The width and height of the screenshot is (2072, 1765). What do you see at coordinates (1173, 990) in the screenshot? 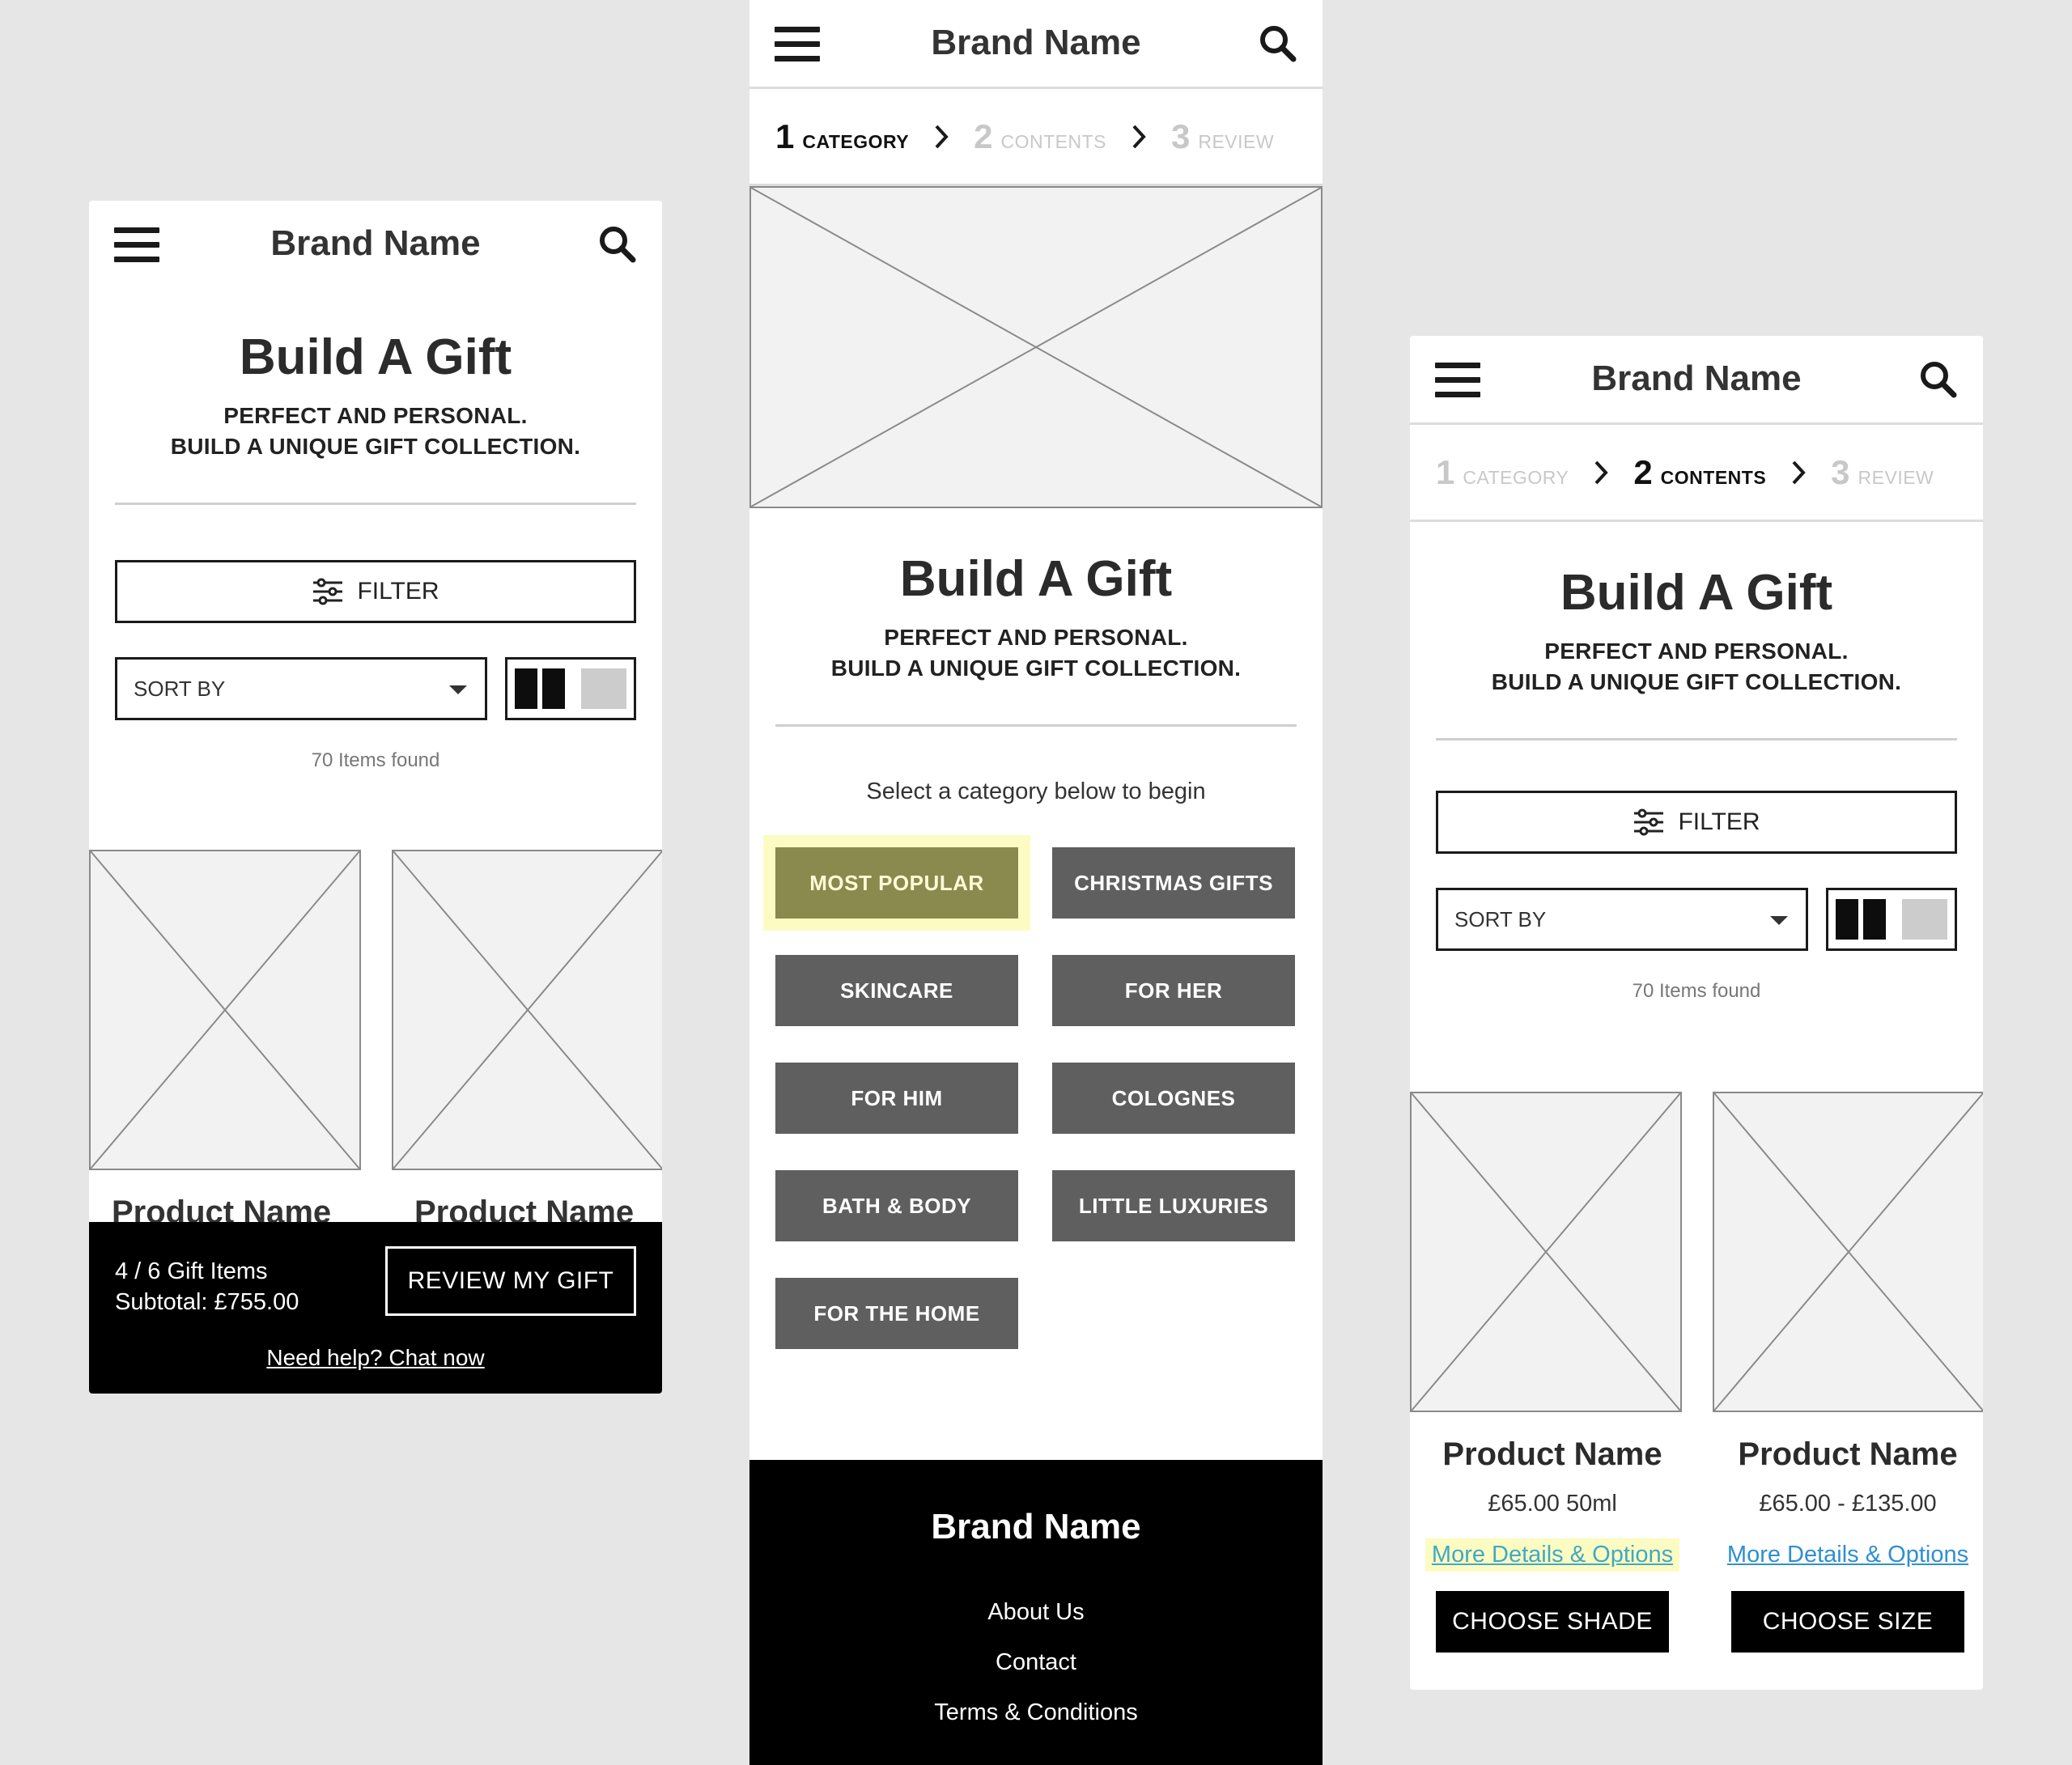
I see `category-for-her: FOR HER` at bounding box center [1173, 990].